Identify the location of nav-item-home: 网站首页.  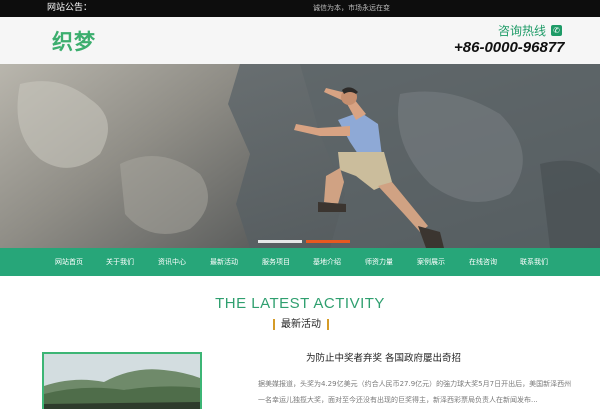
(69, 262).